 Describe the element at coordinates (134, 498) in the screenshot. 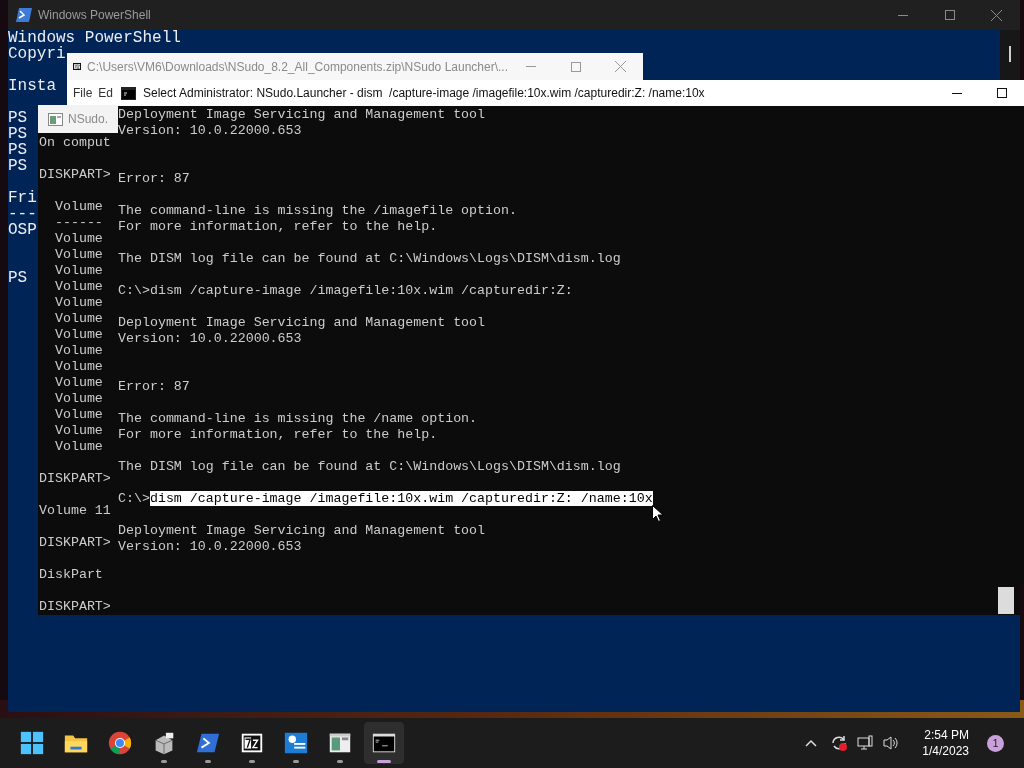

I see `command-prompt: C:\>` at that location.